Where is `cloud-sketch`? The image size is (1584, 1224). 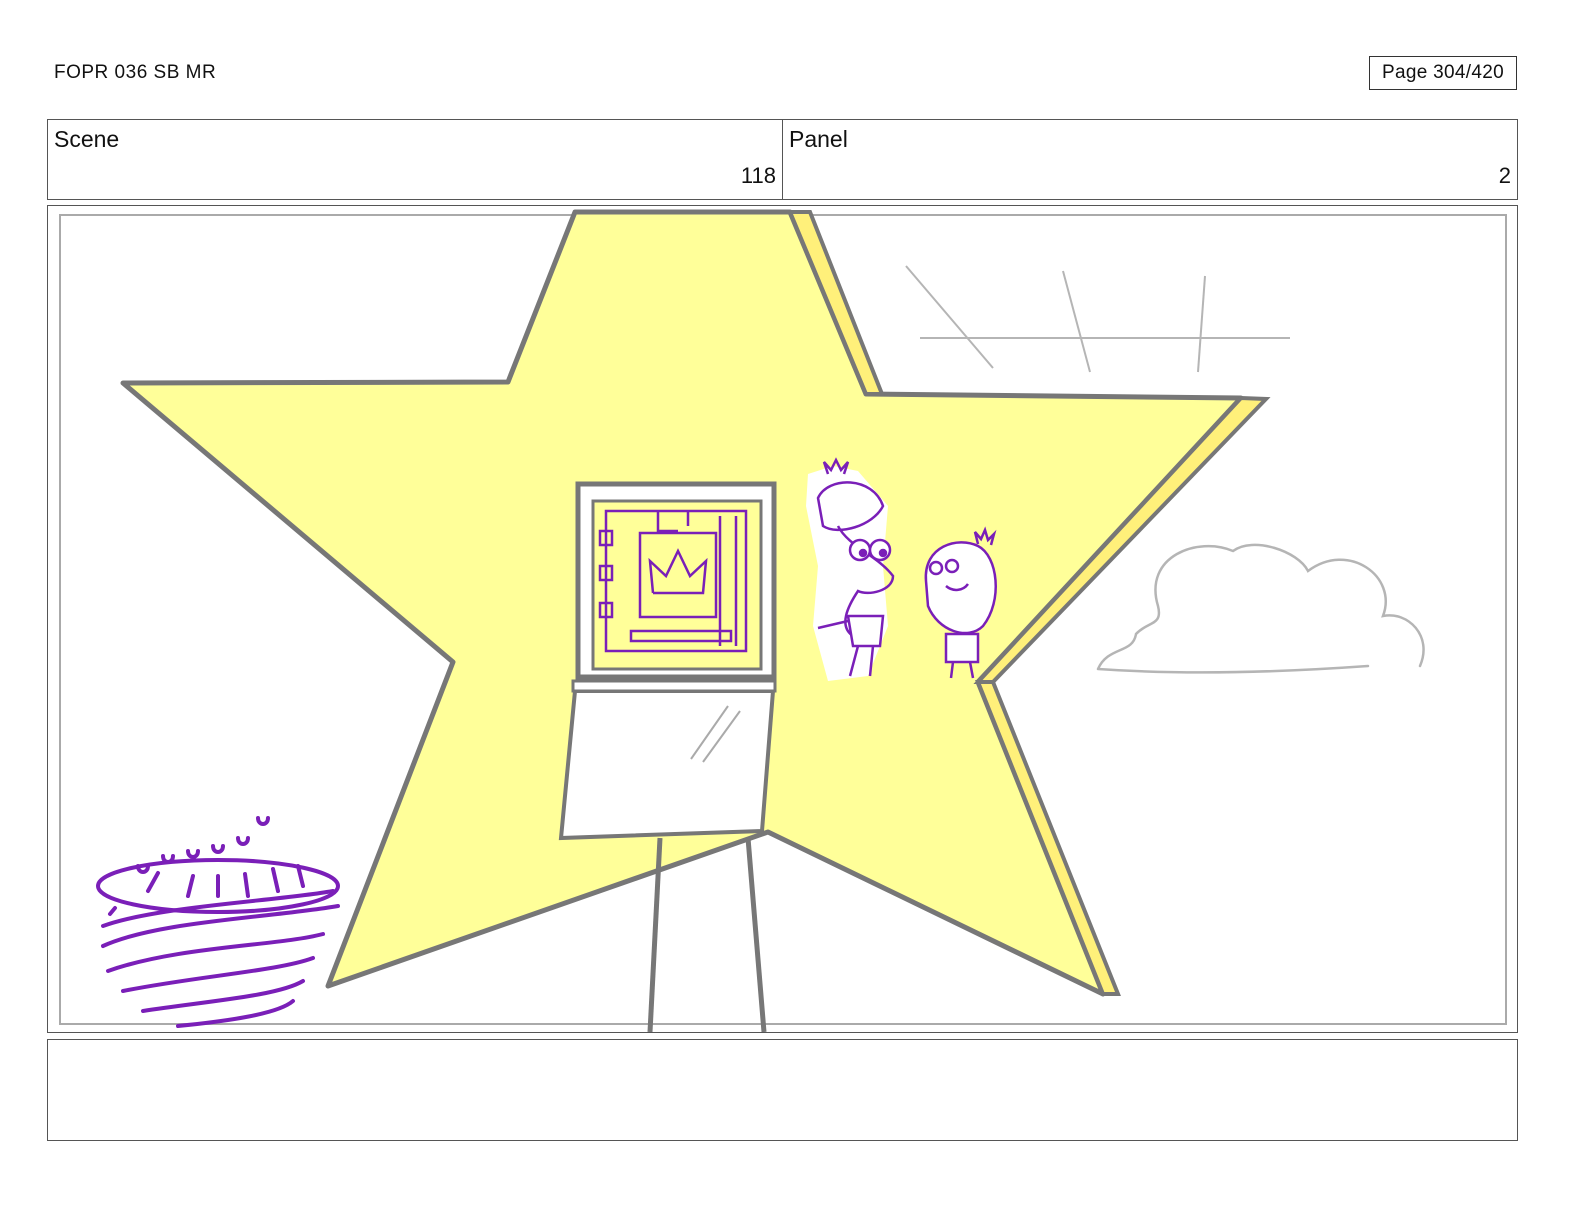
cloud-sketch is located at coordinates (1260, 608).